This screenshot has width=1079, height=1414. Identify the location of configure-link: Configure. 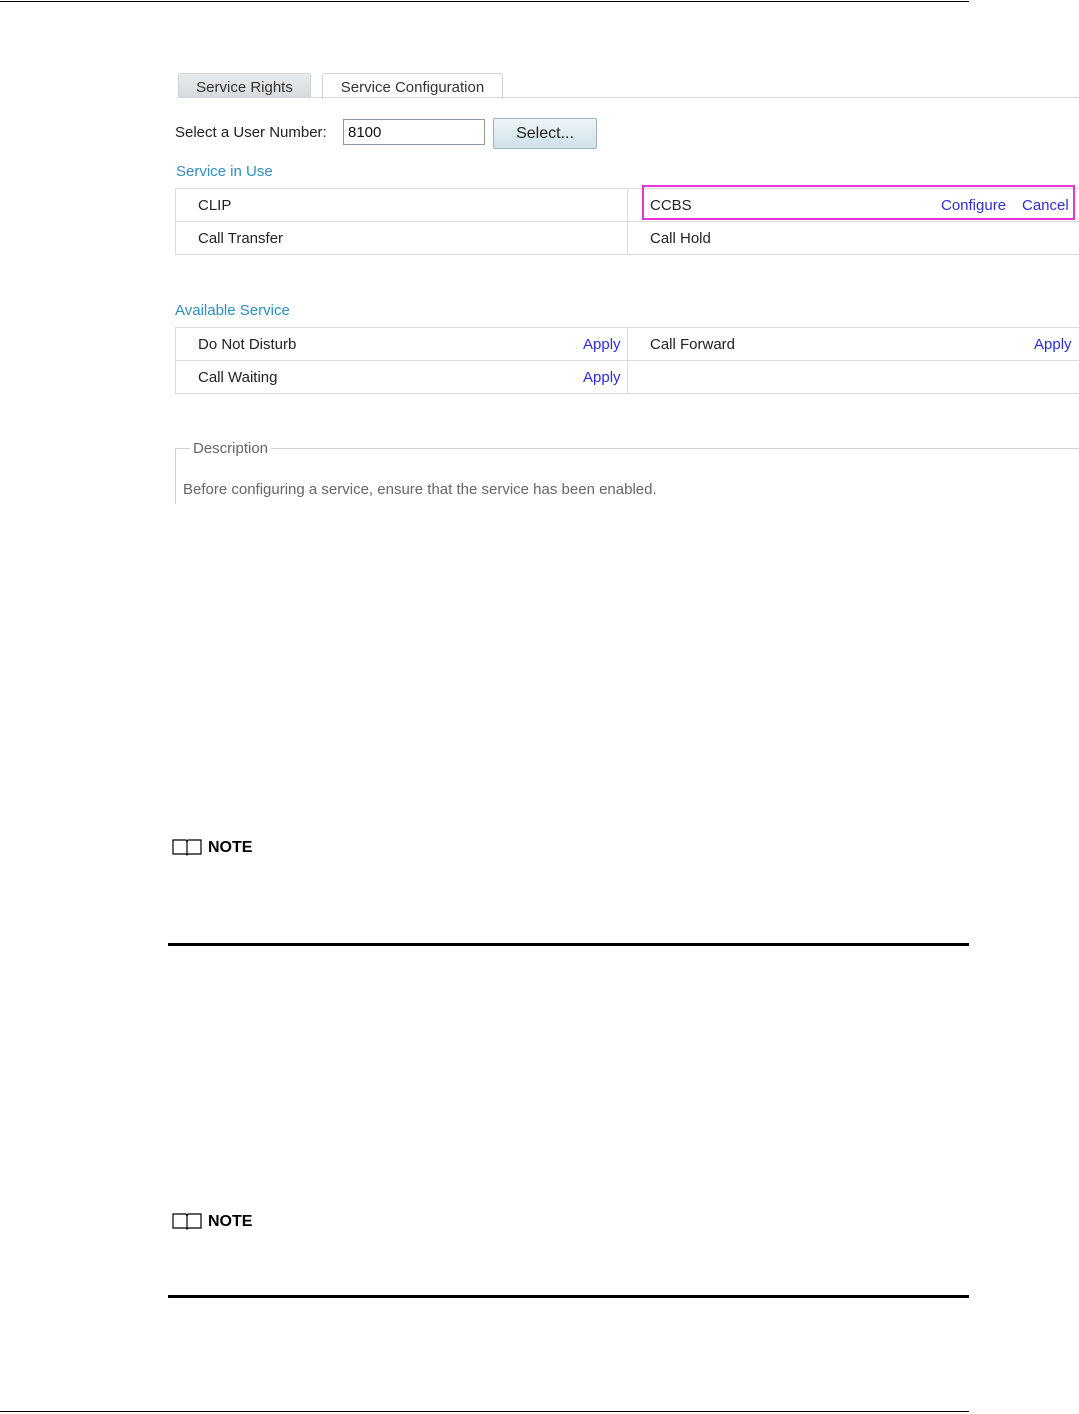
(973, 205).